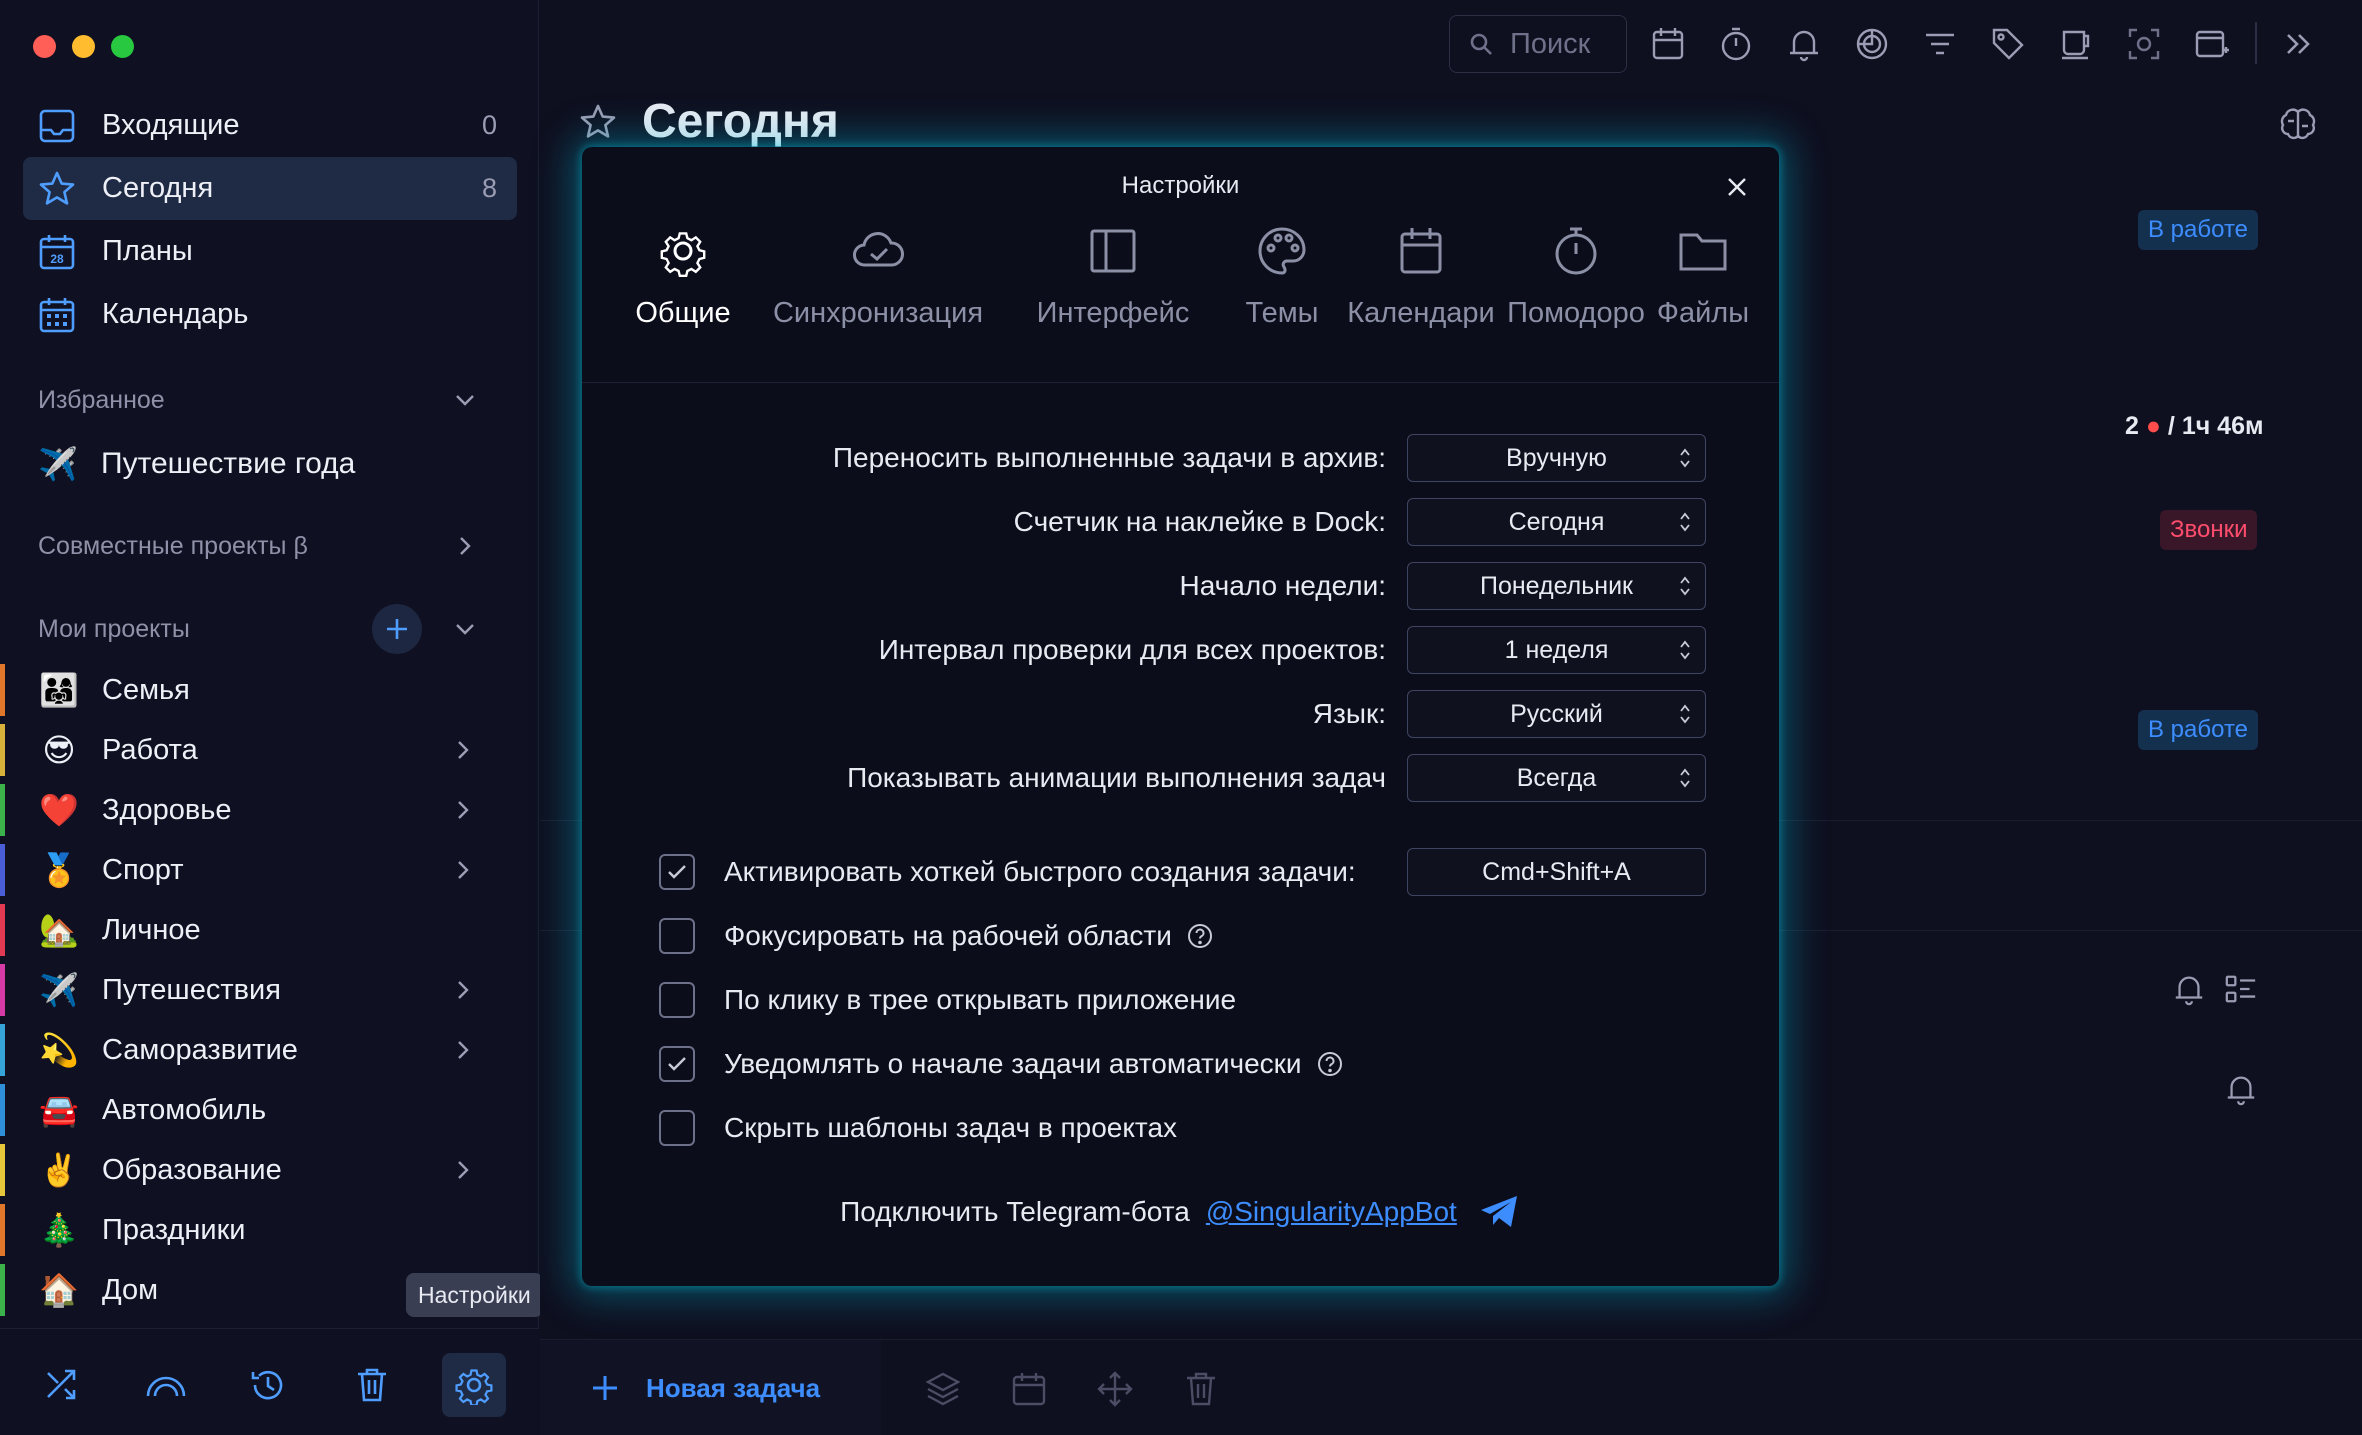 Image resolution: width=2362 pixels, height=1435 pixels. I want to click on project-item: ✌️ Образование, so click(269, 1170).